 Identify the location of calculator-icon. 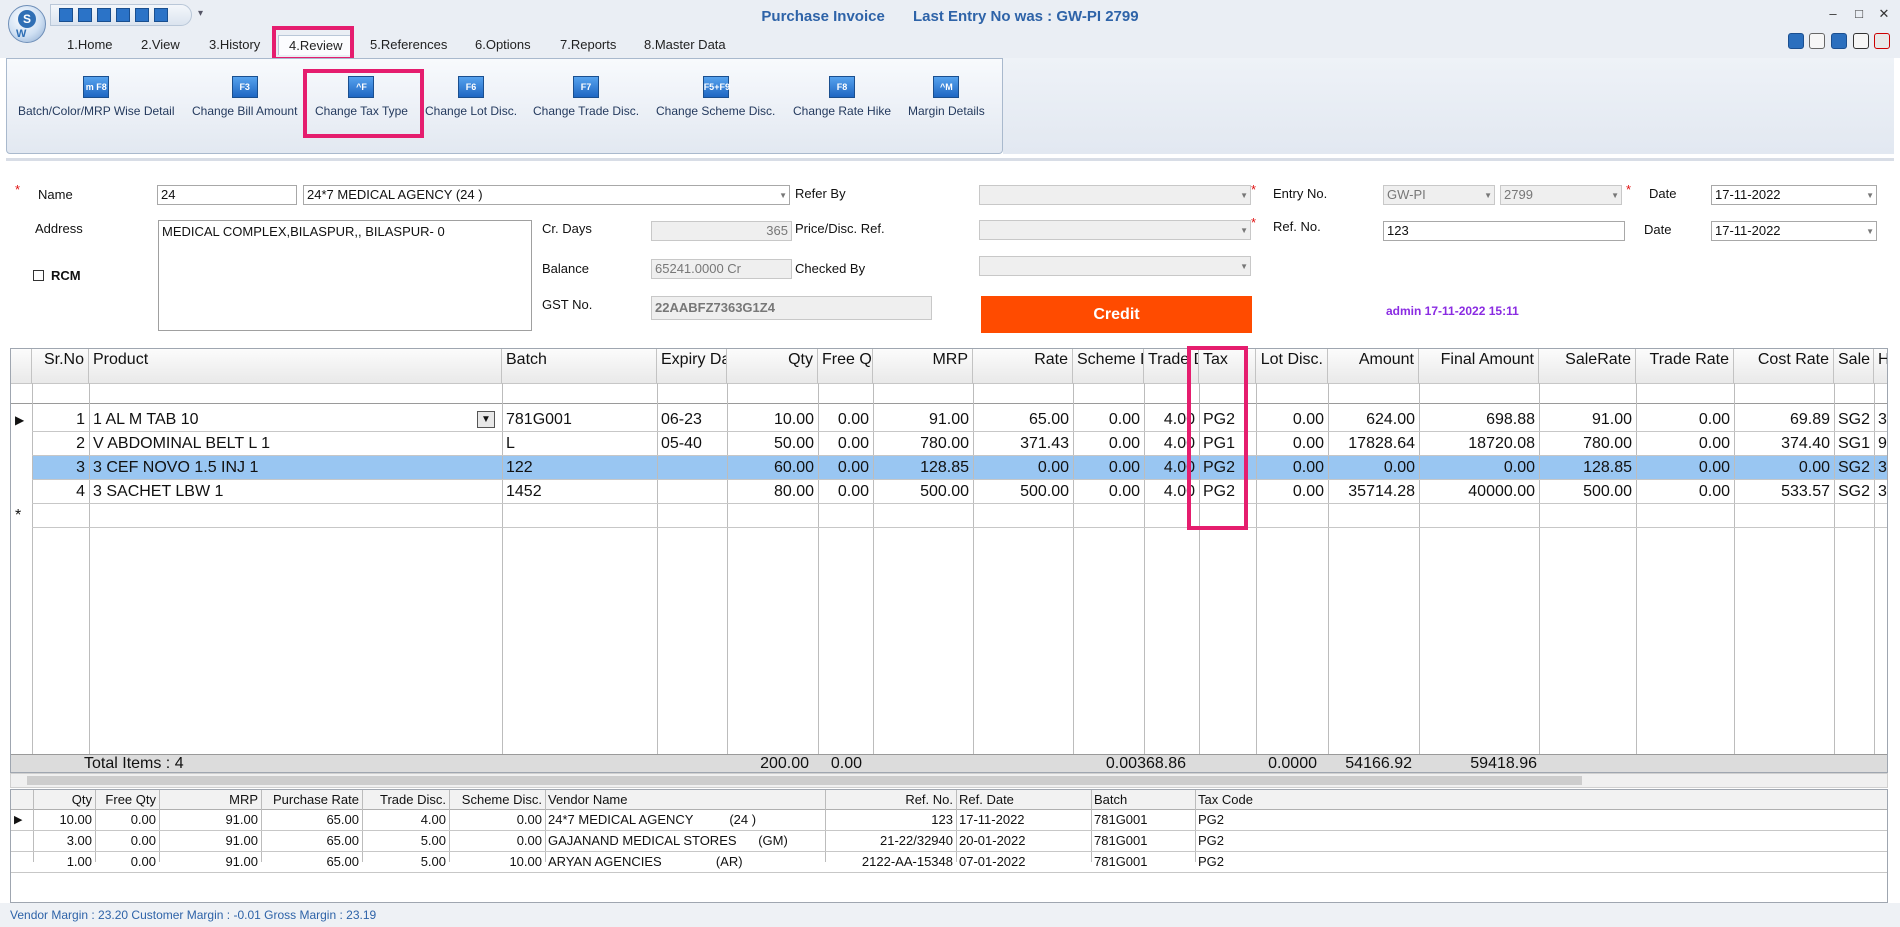
(1861, 41).